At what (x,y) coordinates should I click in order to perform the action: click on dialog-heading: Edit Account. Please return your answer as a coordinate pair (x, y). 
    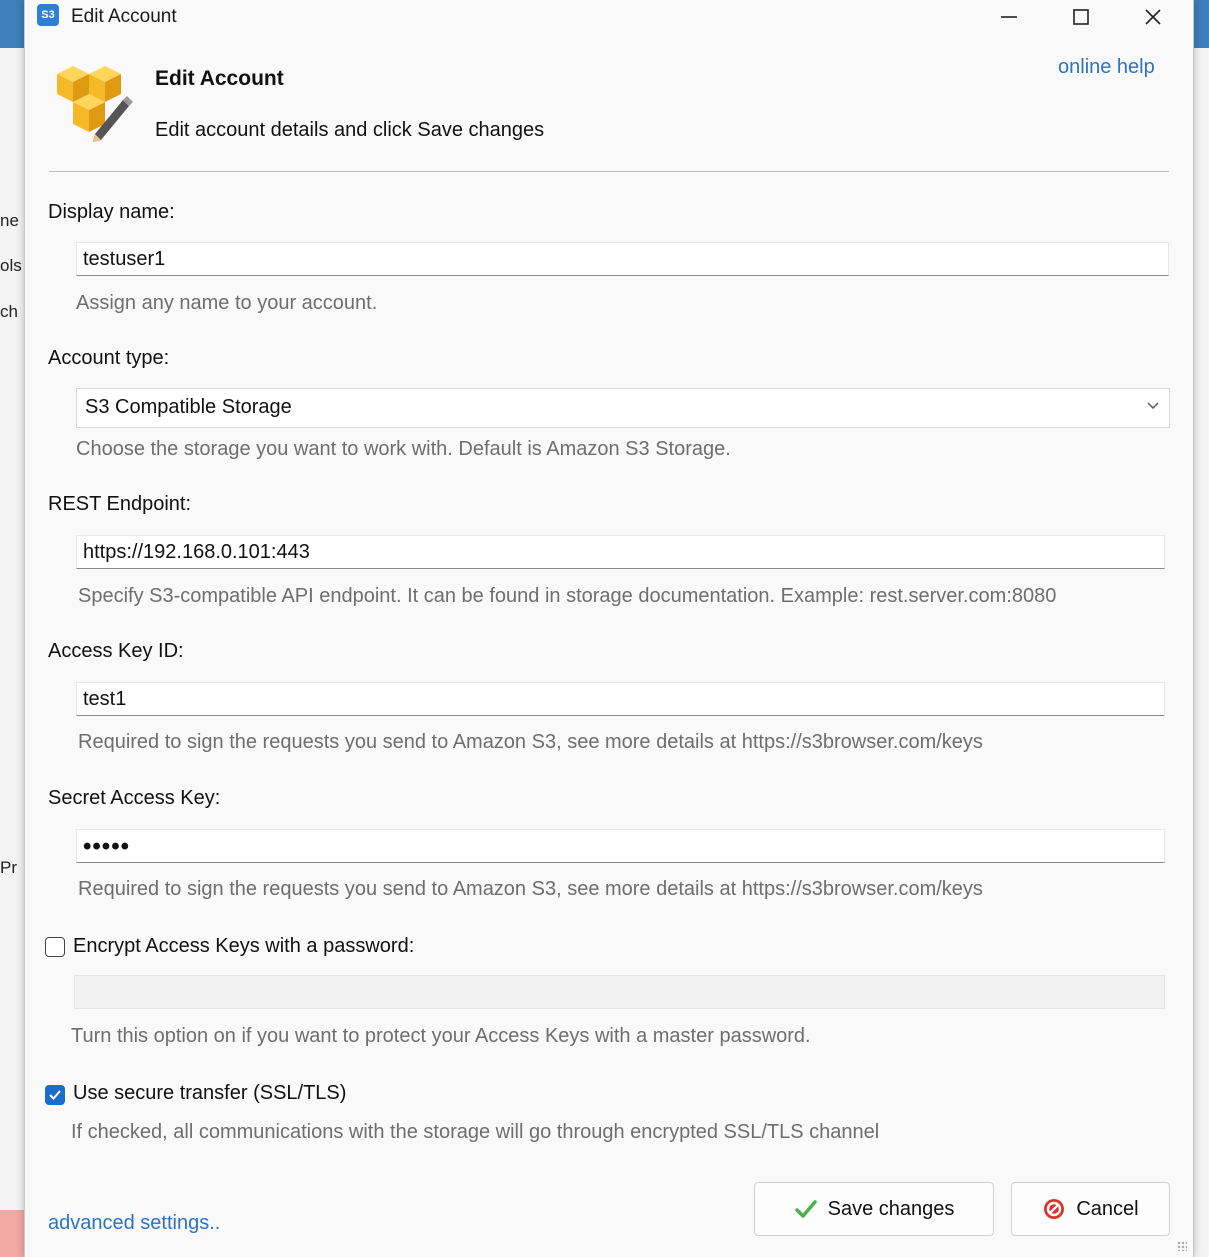
    Looking at the image, I should click on (219, 78).